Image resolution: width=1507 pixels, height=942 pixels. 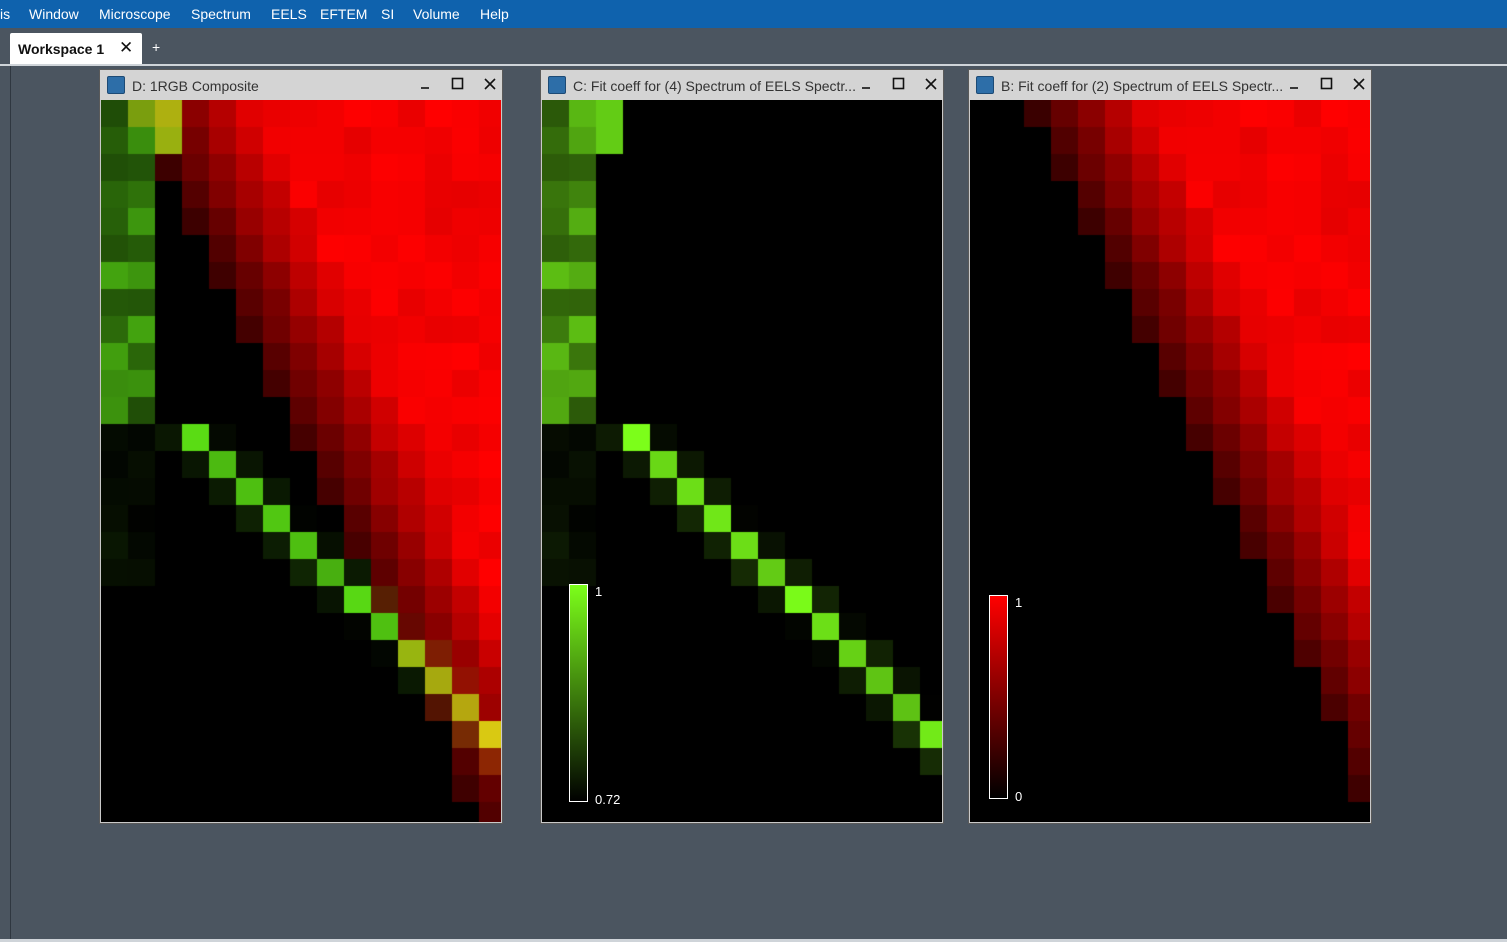 I want to click on menu-eftem: EFTEM, so click(x=343, y=14).